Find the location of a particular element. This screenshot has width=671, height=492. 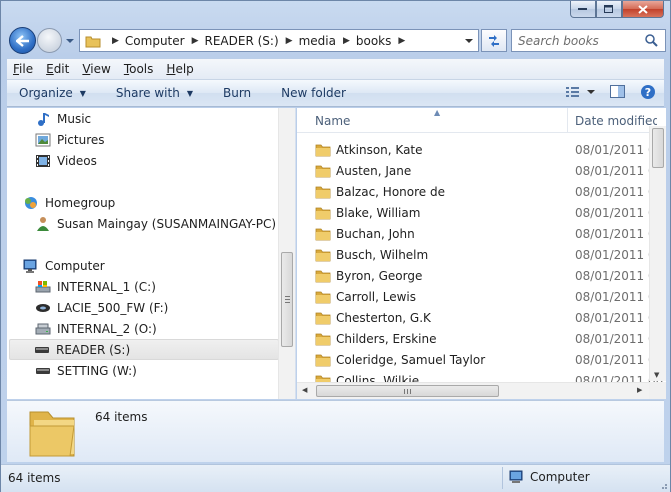

file-name: Balzac, Honore de is located at coordinates (390, 191).